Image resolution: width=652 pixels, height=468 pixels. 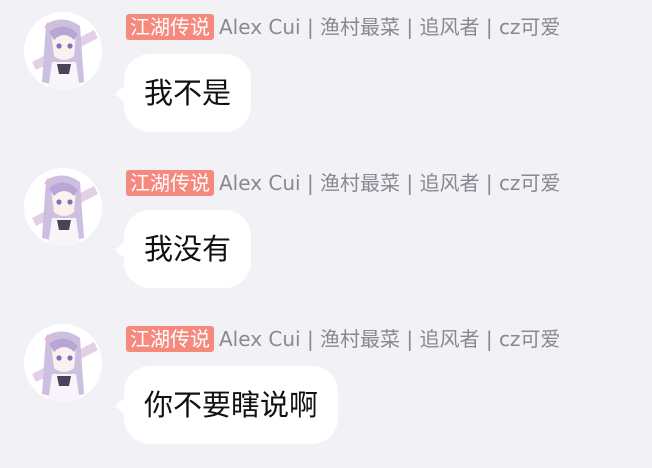 I want to click on message-bubble: 我没有, so click(x=183, y=249).